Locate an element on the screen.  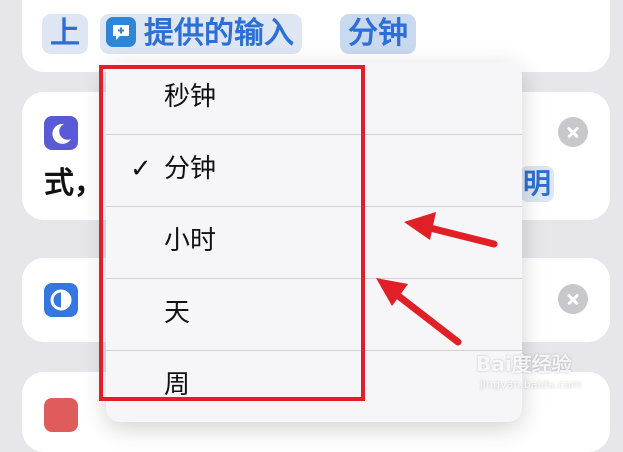
watermark-url: jingyan.baidu.com is located at coordinates (531, 384).